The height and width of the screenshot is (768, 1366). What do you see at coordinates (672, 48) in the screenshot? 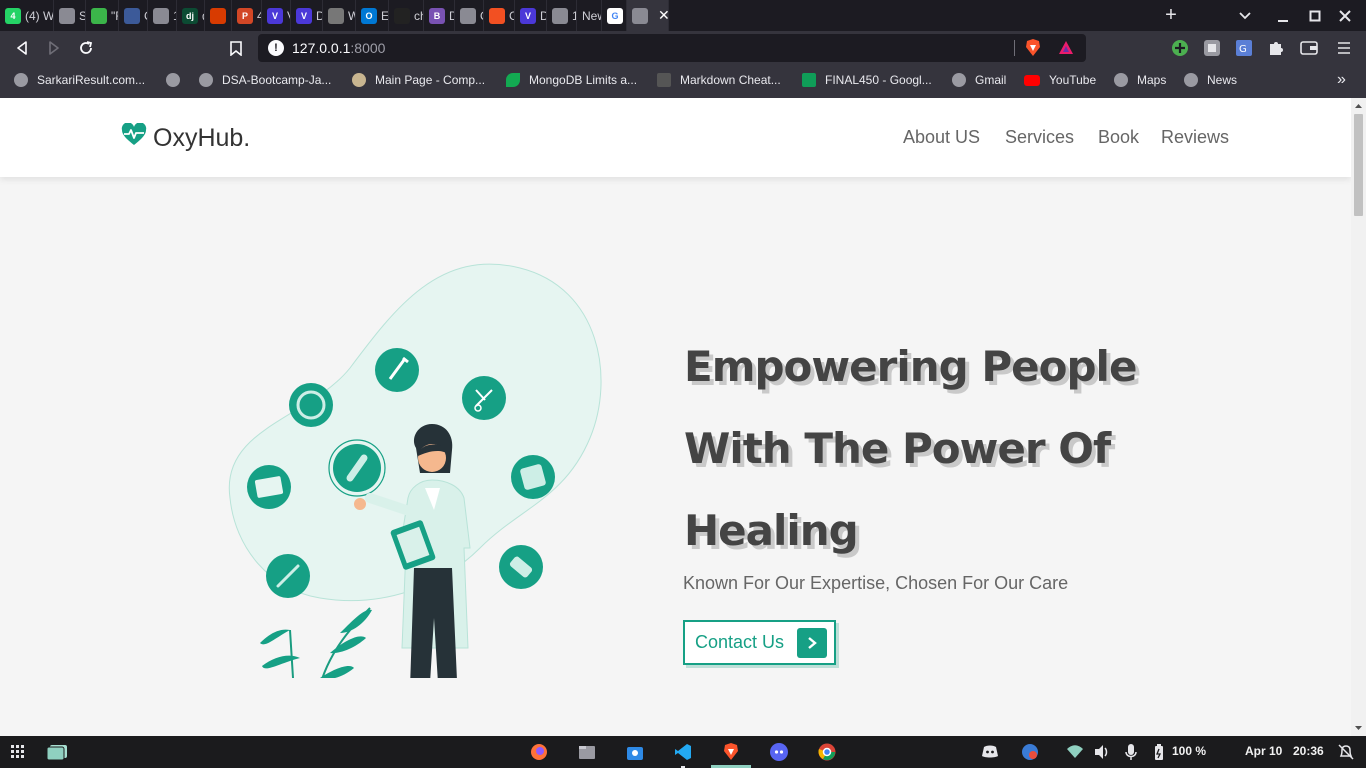
I see `address-bar: ! 127.0.0.1:8000` at bounding box center [672, 48].